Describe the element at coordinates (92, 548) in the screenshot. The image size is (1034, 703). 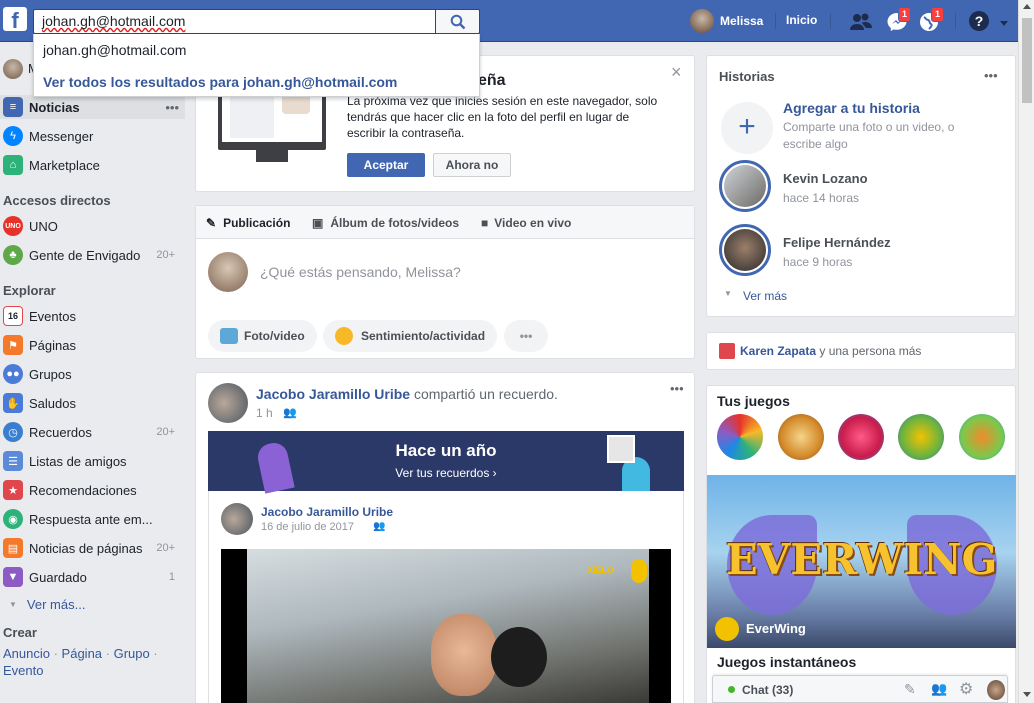
I see `sidebar-item-pages-feed: ▤ Noticias de páginas 20+` at that location.